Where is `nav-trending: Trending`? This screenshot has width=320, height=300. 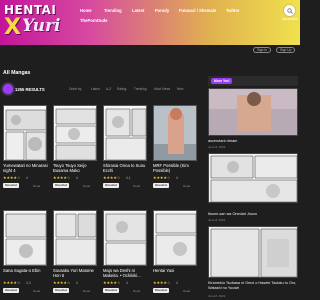
nav-trending: Trending is located at coordinates (113, 10).